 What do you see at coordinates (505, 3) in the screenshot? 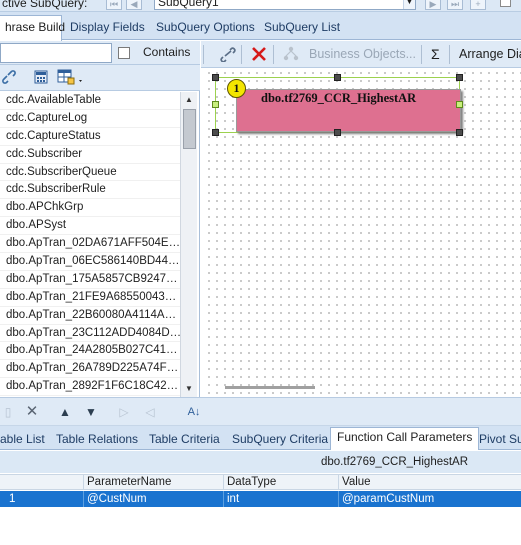
I see `strip-checkbox` at bounding box center [505, 3].